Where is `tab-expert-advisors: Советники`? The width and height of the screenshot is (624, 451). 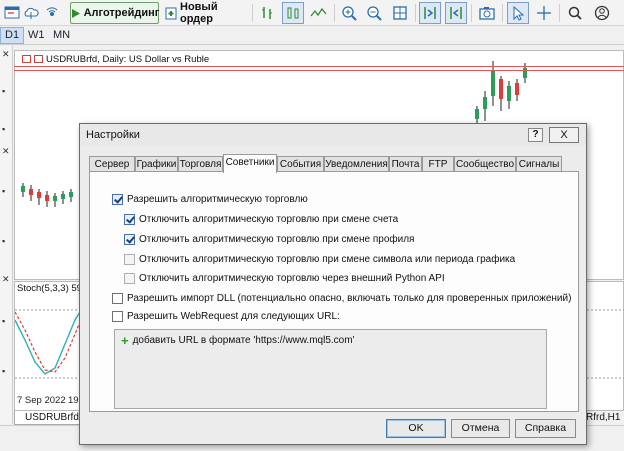 tab-expert-advisors: Советники is located at coordinates (250, 163).